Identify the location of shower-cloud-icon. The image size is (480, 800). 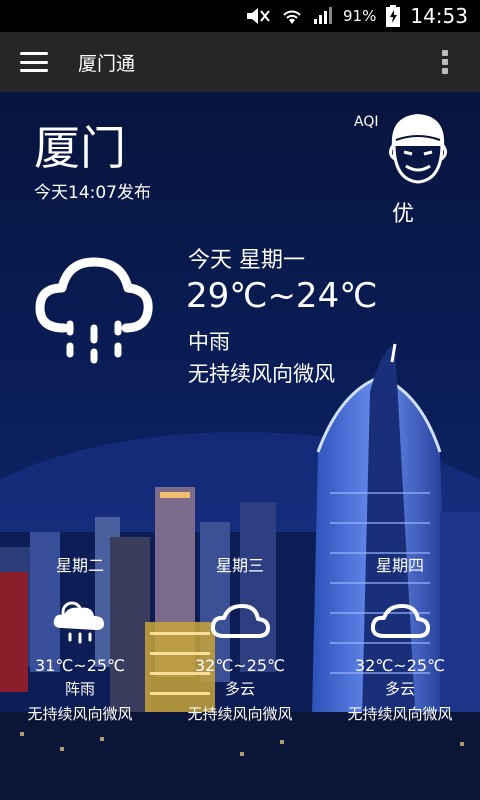
(78, 622).